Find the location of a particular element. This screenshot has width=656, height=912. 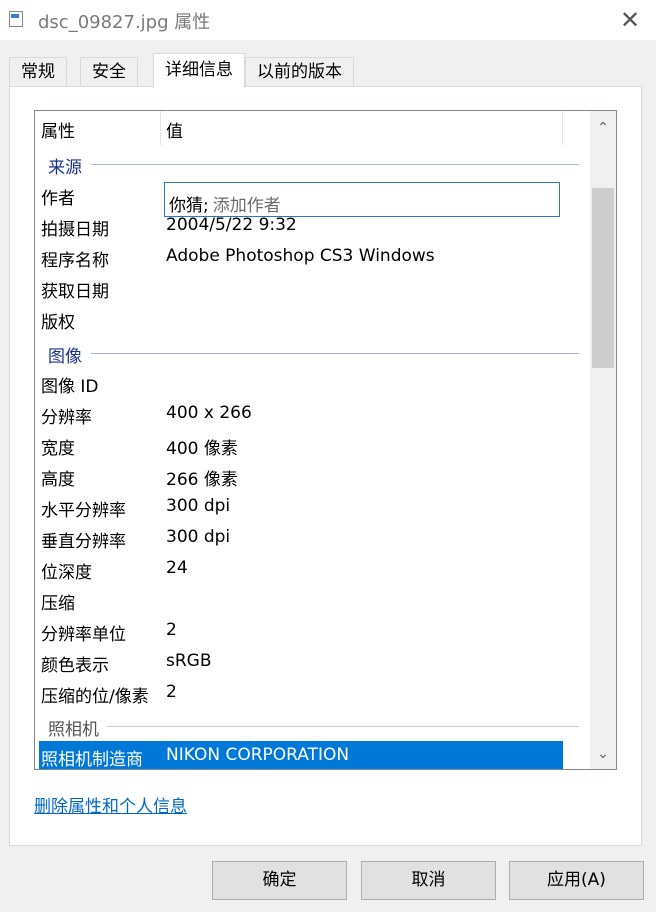

author-value: 你猜; is located at coordinates (189, 206).